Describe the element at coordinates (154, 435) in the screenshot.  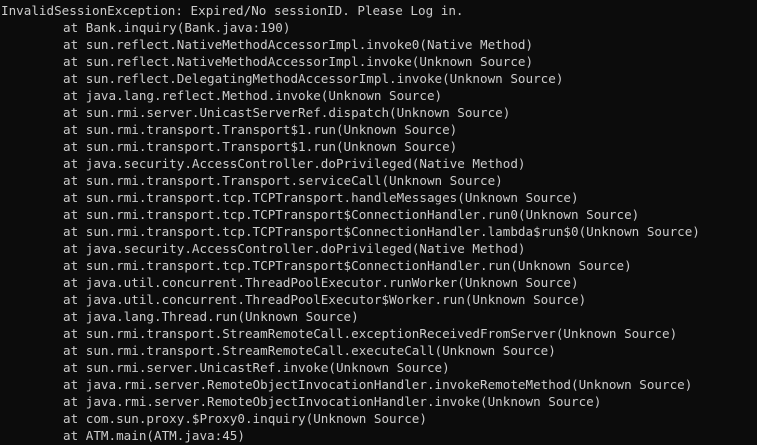
I see `stack-frame: at ATM.main(ATM.java:45)` at that location.